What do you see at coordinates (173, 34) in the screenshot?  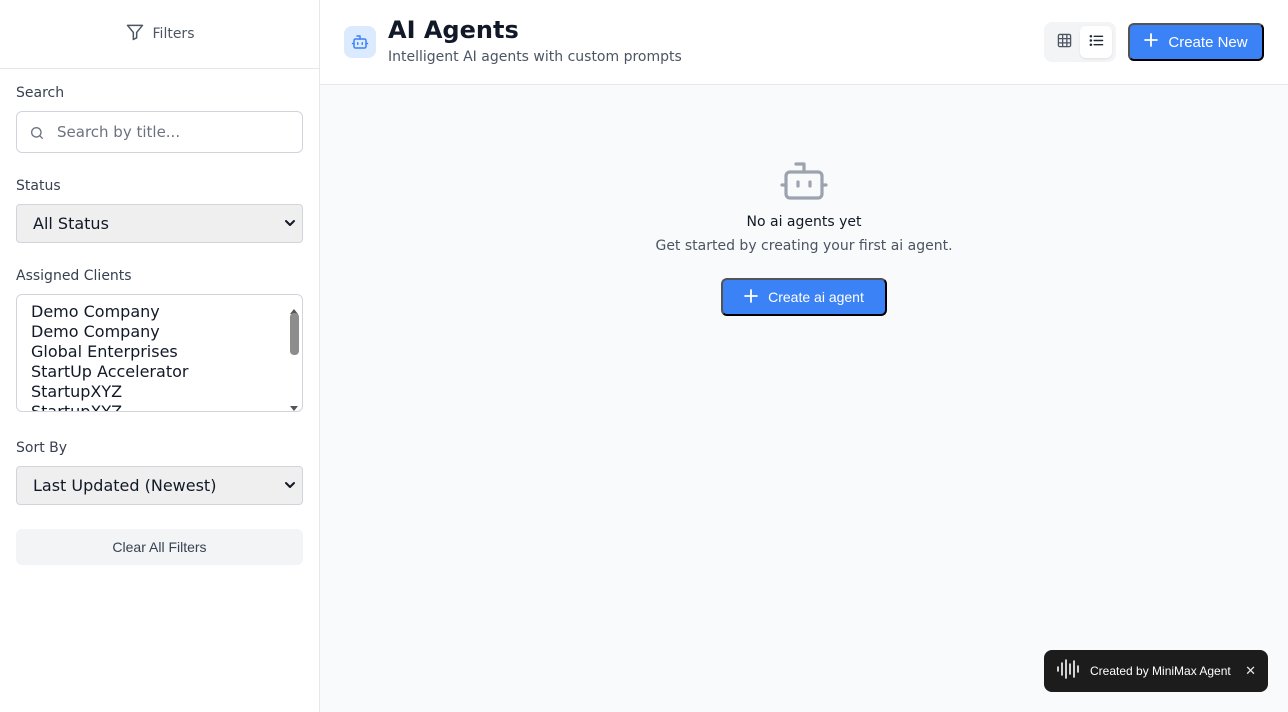 I see `filters-title: Filters` at bounding box center [173, 34].